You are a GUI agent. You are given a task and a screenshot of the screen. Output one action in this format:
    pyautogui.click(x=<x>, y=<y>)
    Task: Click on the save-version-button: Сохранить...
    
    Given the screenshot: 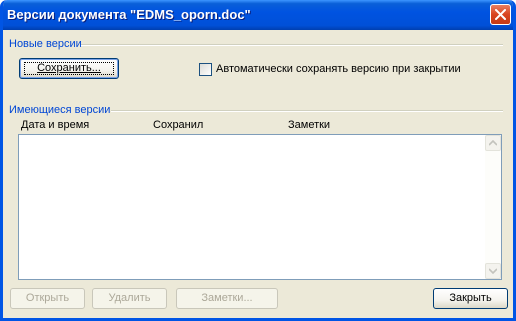 What is the action you would take?
    pyautogui.click(x=69, y=68)
    